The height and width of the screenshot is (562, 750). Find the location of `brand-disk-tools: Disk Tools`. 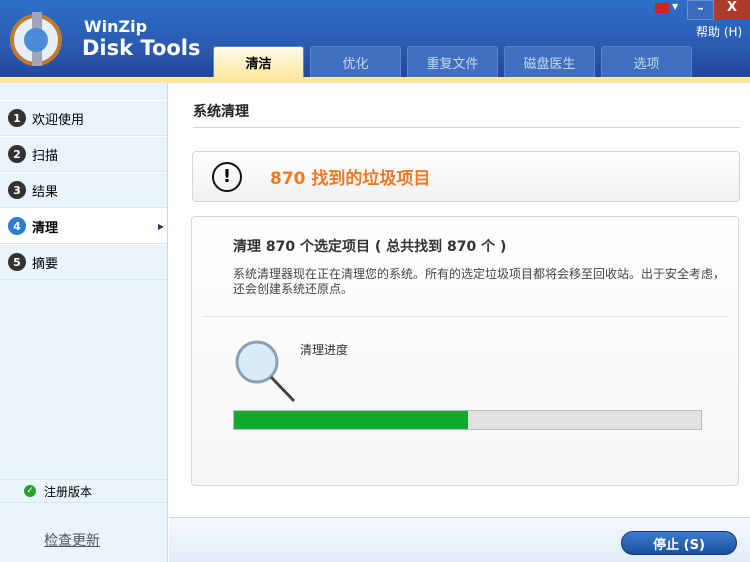

brand-disk-tools: Disk Tools is located at coordinates (141, 48).